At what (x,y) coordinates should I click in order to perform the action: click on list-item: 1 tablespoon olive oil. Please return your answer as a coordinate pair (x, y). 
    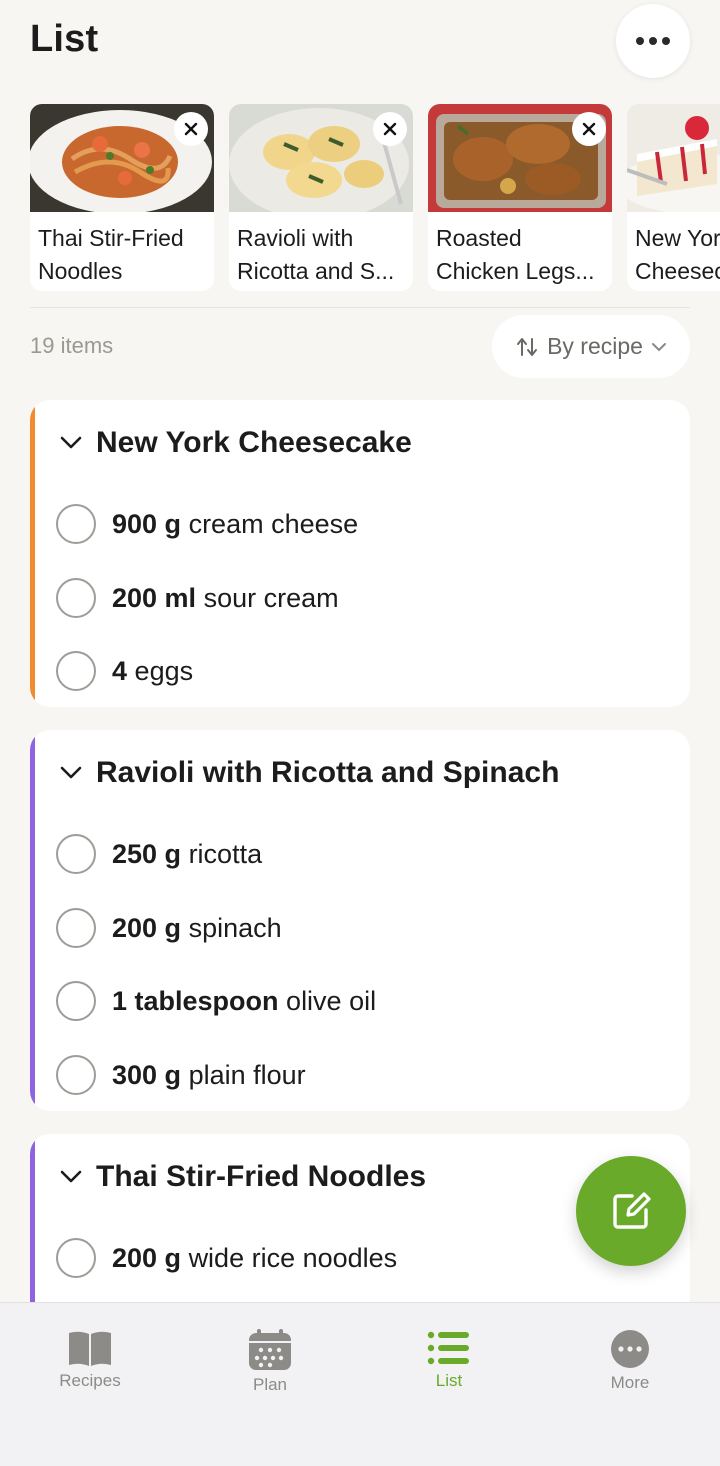
    Looking at the image, I should click on (216, 1001).